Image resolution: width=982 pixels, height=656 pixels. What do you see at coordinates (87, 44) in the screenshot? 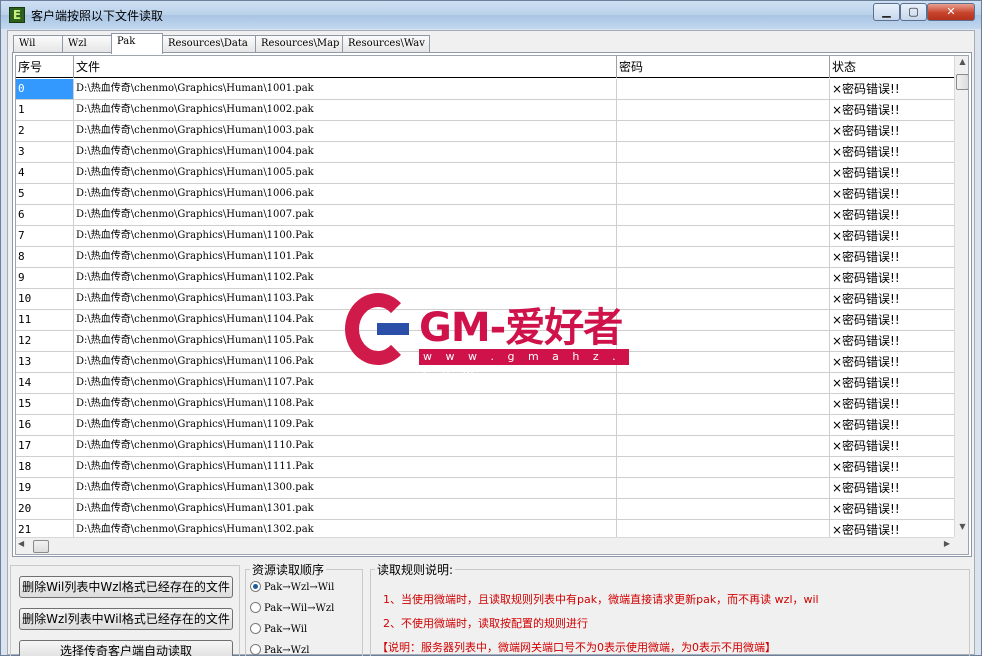
I see `tab-wzl: Wzl` at bounding box center [87, 44].